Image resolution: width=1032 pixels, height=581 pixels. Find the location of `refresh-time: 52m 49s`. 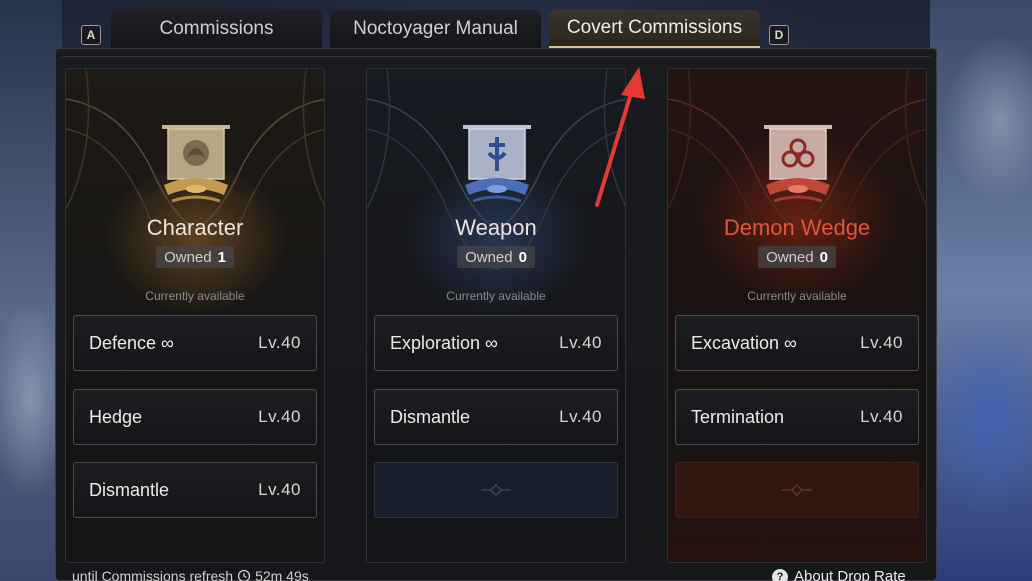

refresh-time: 52m 49s is located at coordinates (282, 574).